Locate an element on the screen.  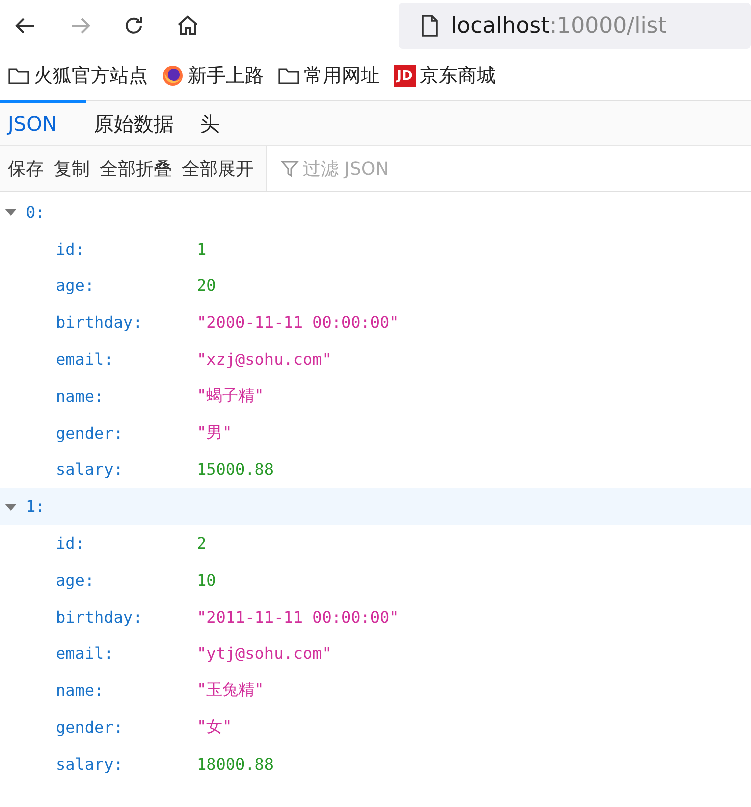
property-value: "蝎子精" is located at coordinates (230, 396).